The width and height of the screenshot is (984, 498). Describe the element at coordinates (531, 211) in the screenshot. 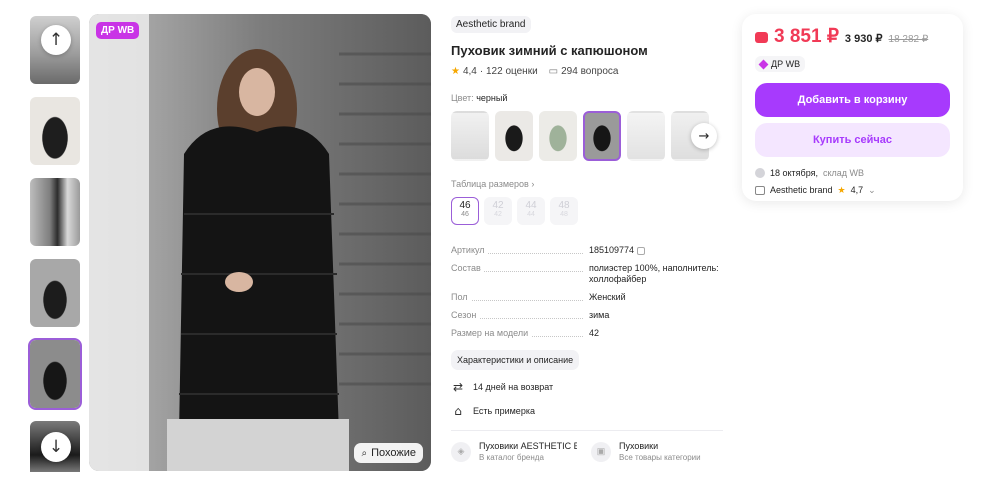

I see `size-option: 44 44` at that location.